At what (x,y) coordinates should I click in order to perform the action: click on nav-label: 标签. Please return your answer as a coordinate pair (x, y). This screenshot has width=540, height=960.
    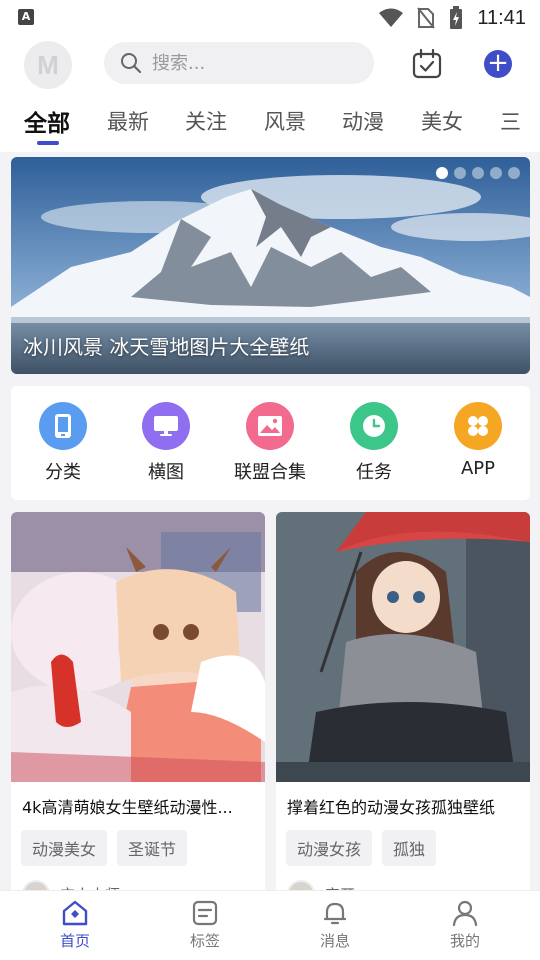
    Looking at the image, I should click on (204, 941).